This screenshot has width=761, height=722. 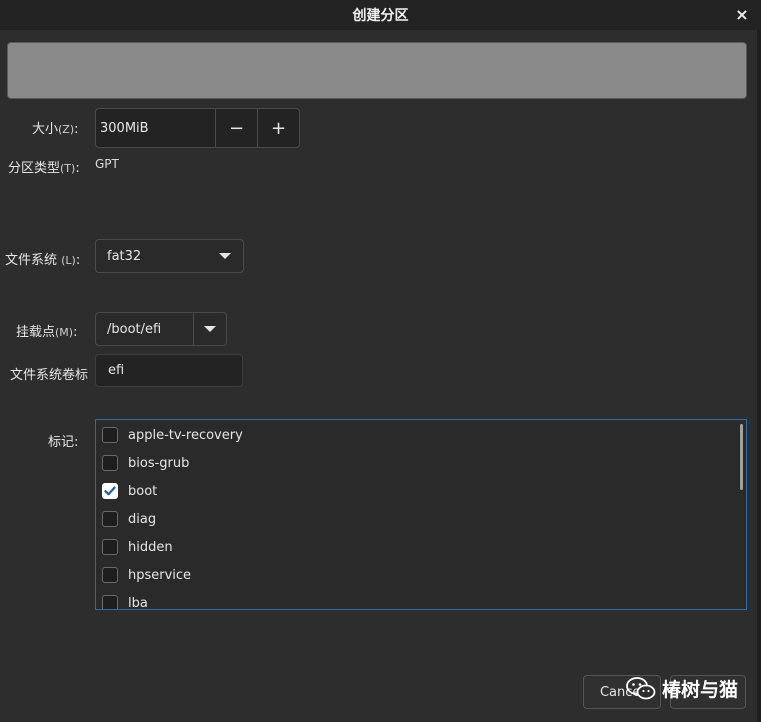 What do you see at coordinates (741, 457) in the screenshot?
I see `scrollbar-thumb` at bounding box center [741, 457].